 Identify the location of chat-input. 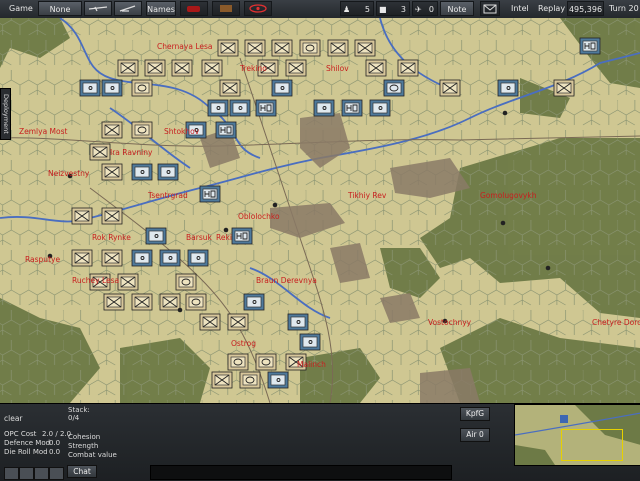
(301, 472).